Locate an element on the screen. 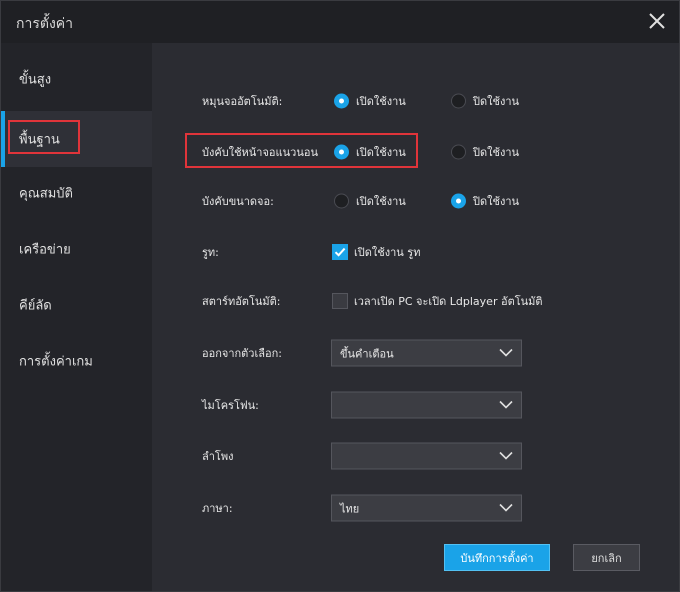  sidebar-item-network: เครือข่าย is located at coordinates (76, 249).